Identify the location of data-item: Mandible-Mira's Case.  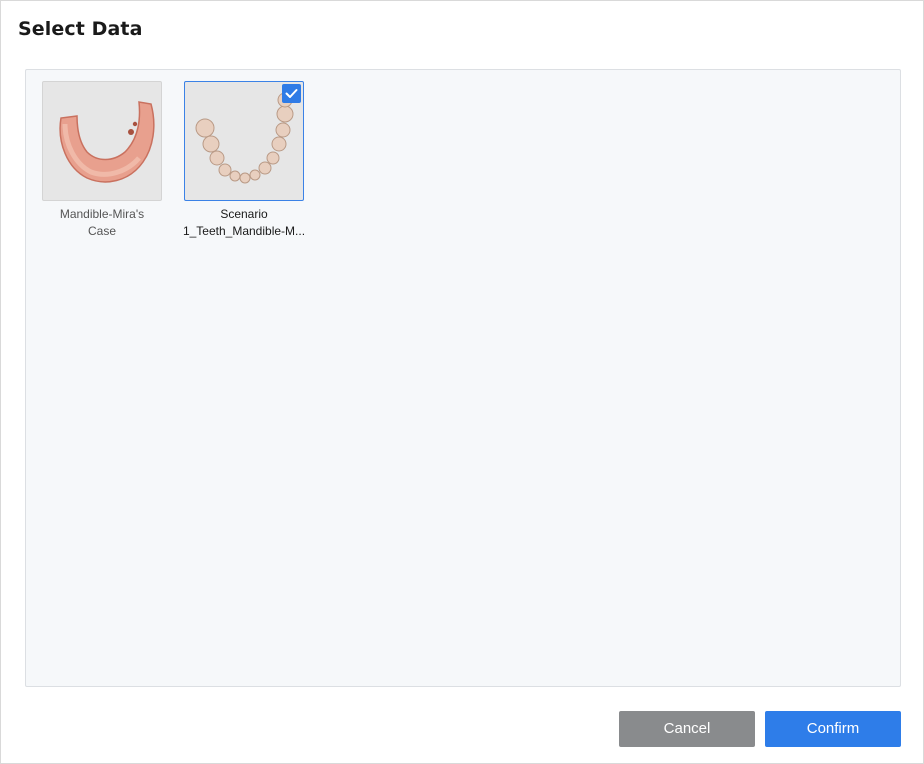
(102, 160).